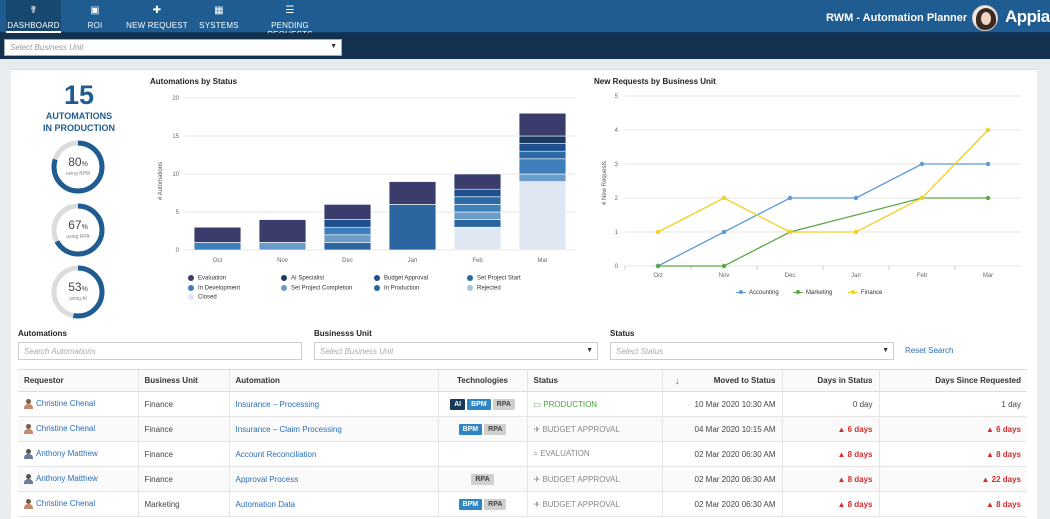 The height and width of the screenshot is (519, 1050). I want to click on legend-item: Accounting, so click(757, 292).